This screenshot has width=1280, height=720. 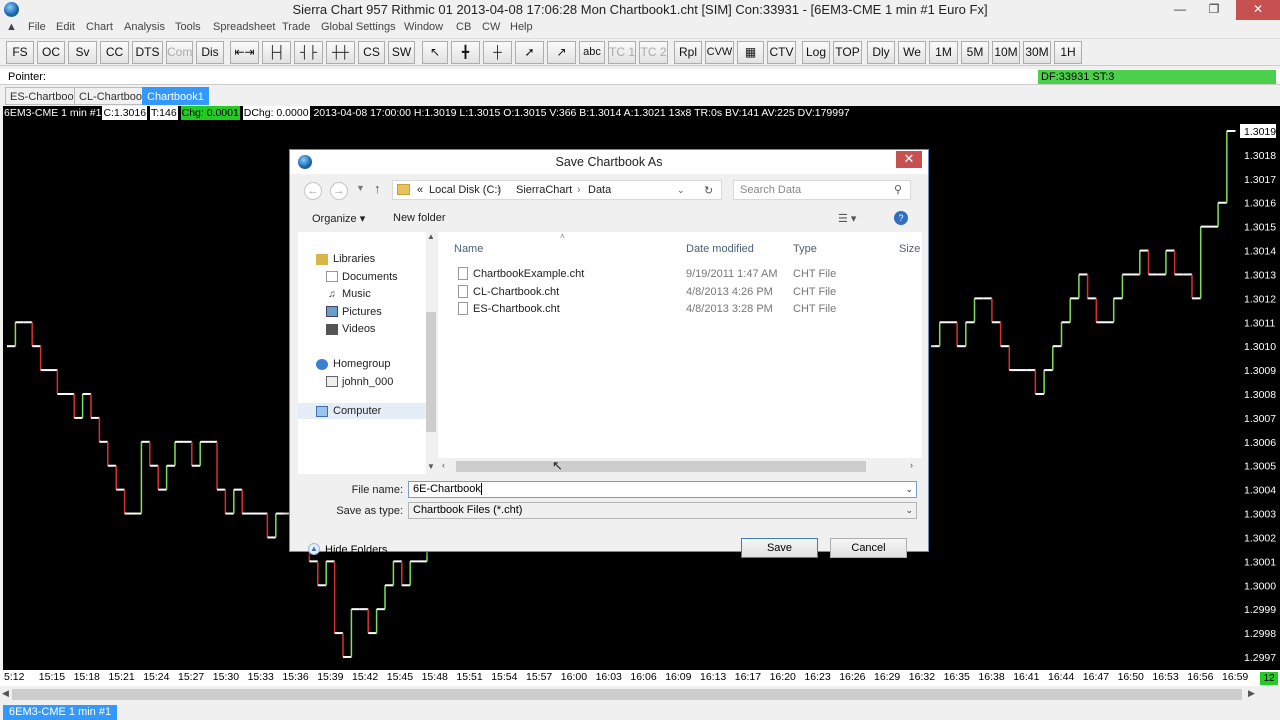 What do you see at coordinates (37, 27) in the screenshot?
I see `menu-file: File` at bounding box center [37, 27].